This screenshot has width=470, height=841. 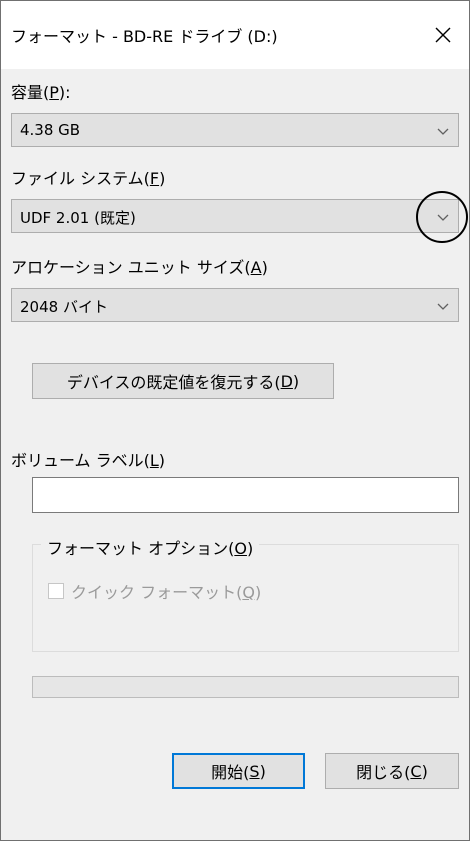 I want to click on quick-format-accesskey: Q, so click(x=248, y=592).